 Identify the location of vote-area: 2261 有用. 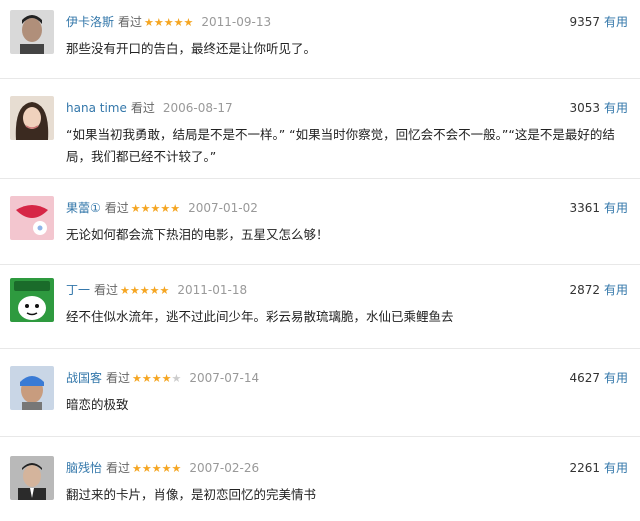
(598, 468).